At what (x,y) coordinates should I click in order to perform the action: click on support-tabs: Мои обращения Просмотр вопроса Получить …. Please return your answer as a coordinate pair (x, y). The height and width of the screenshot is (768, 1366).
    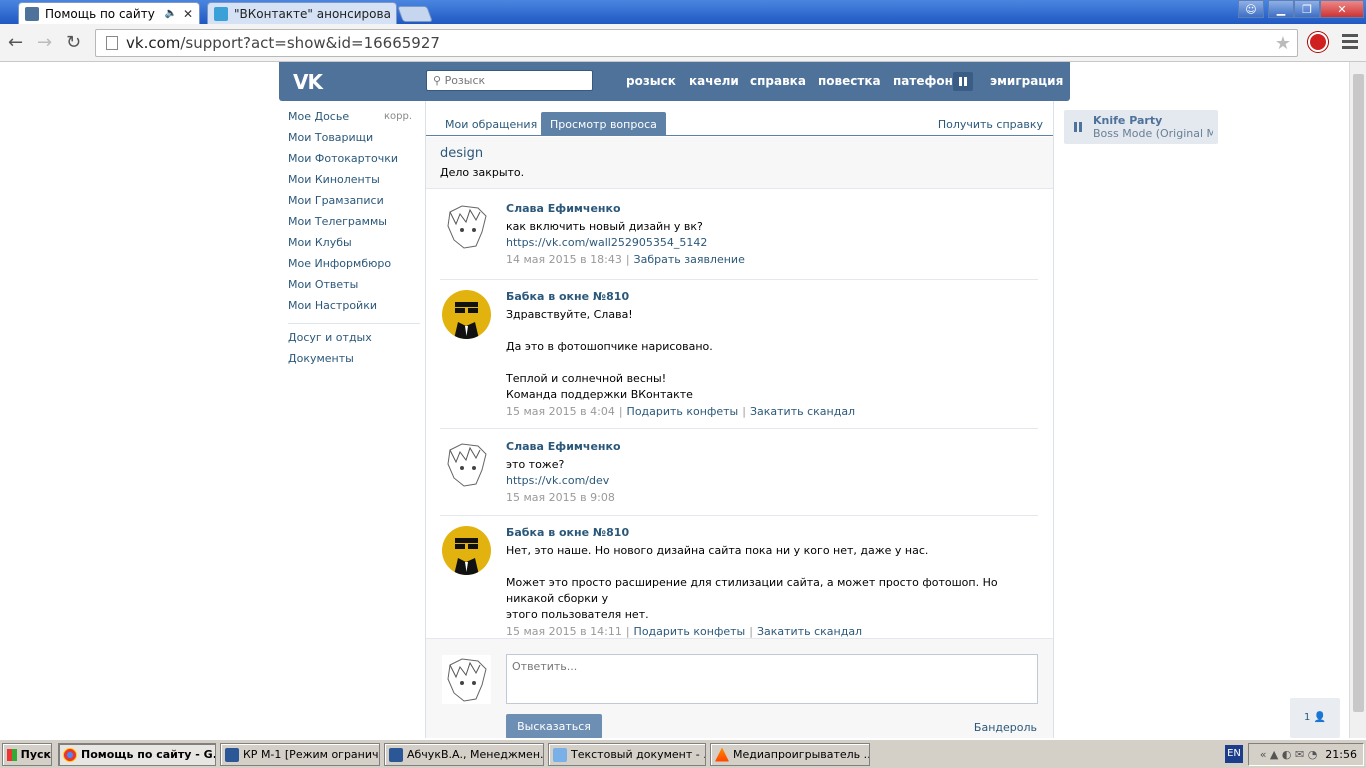
    Looking at the image, I should click on (739, 118).